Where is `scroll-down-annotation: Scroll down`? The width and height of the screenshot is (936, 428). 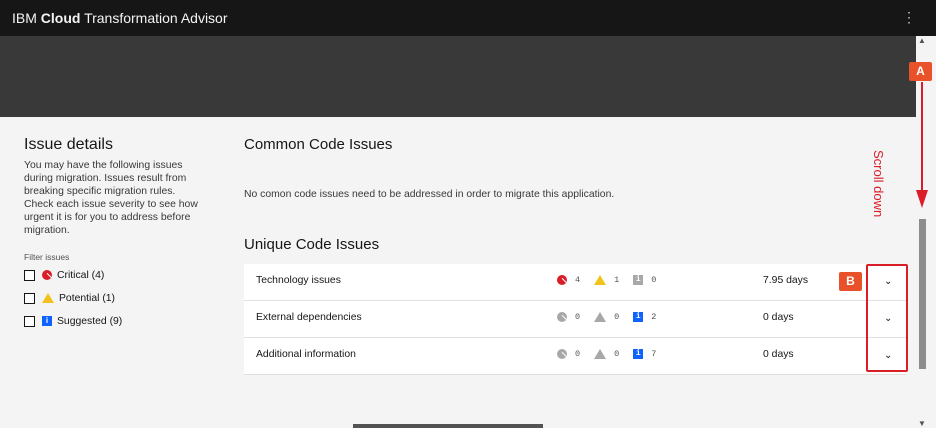 scroll-down-annotation: Scroll down is located at coordinates (878, 184).